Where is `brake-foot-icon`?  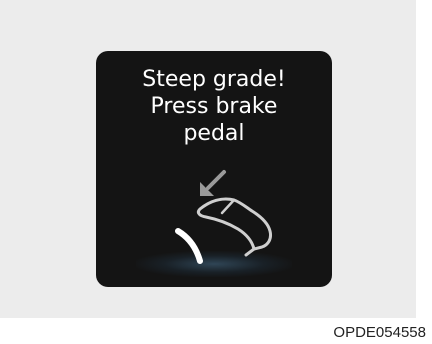 brake-foot-icon is located at coordinates (234, 227).